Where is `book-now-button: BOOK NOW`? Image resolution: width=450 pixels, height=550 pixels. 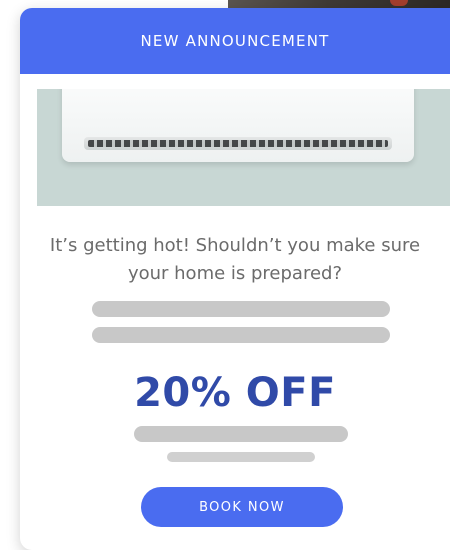 book-now-button: BOOK NOW is located at coordinates (242, 507).